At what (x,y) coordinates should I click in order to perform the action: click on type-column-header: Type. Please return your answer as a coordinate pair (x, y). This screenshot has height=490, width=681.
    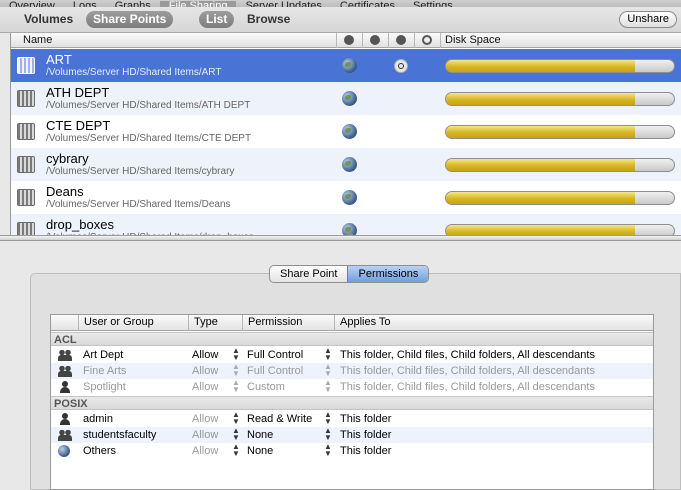
    Looking at the image, I should click on (215, 323).